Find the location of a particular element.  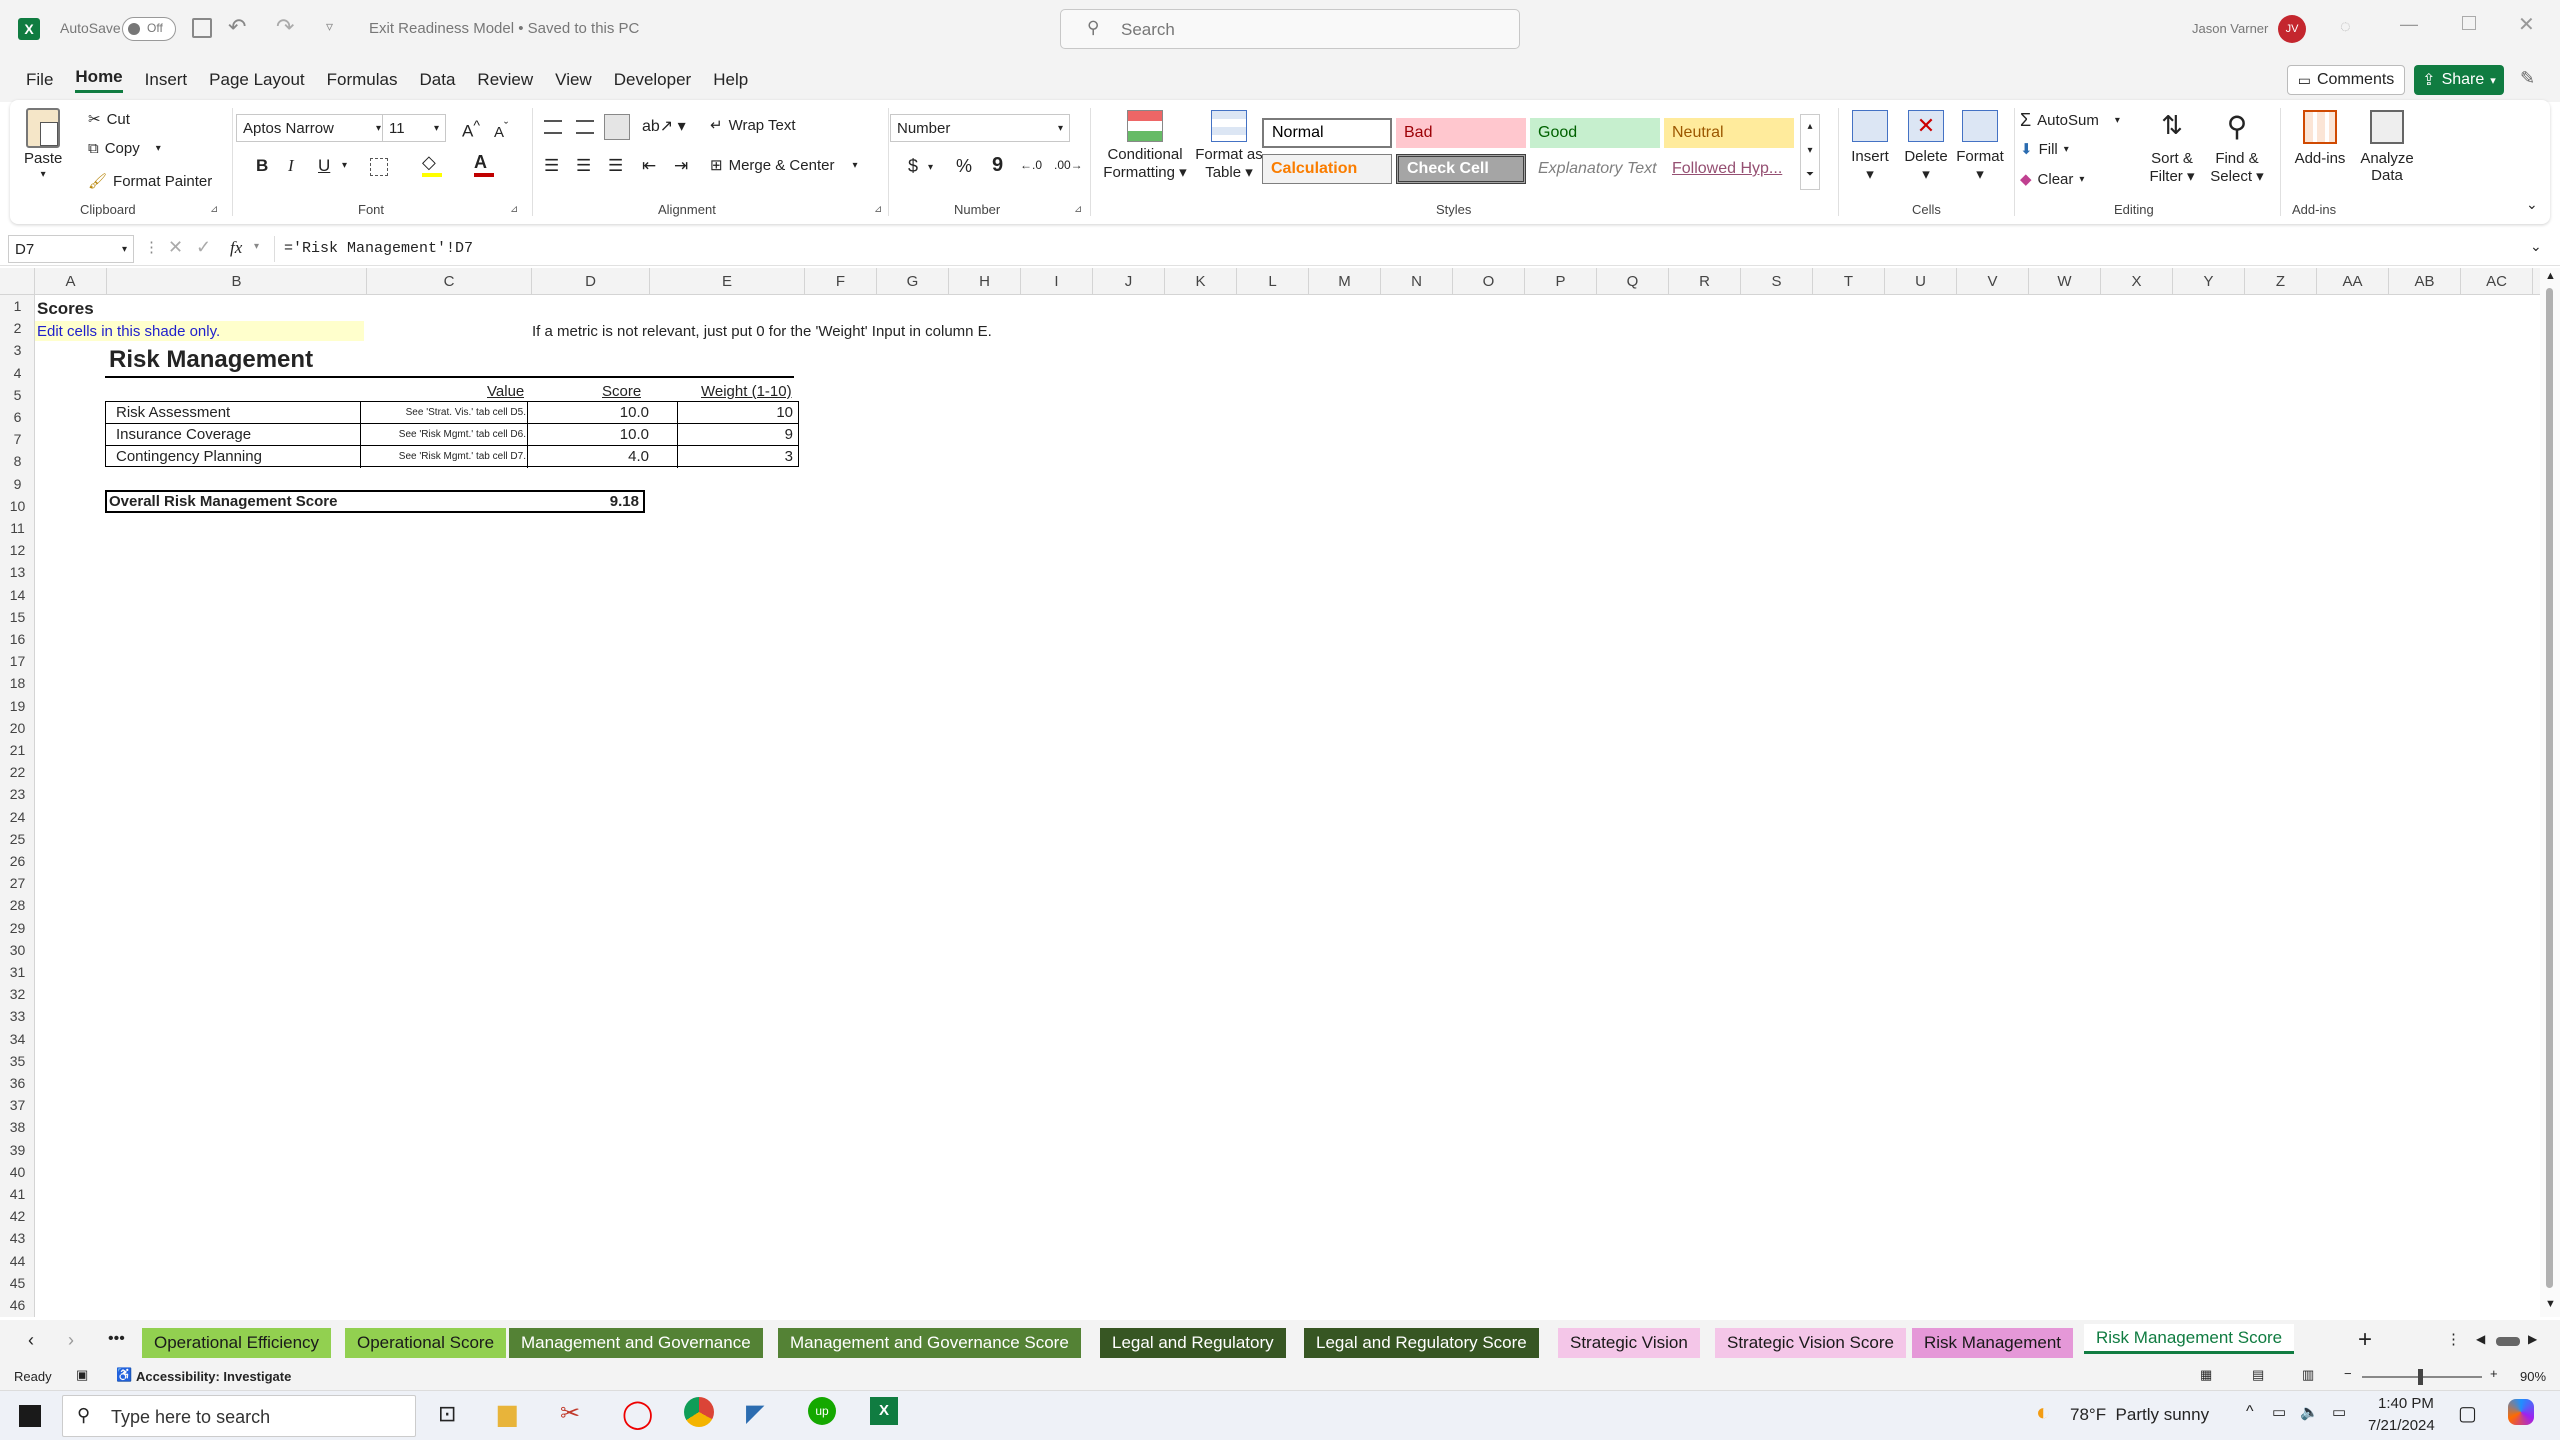

sheet-tab: Risk Management is located at coordinates (1993, 1343).